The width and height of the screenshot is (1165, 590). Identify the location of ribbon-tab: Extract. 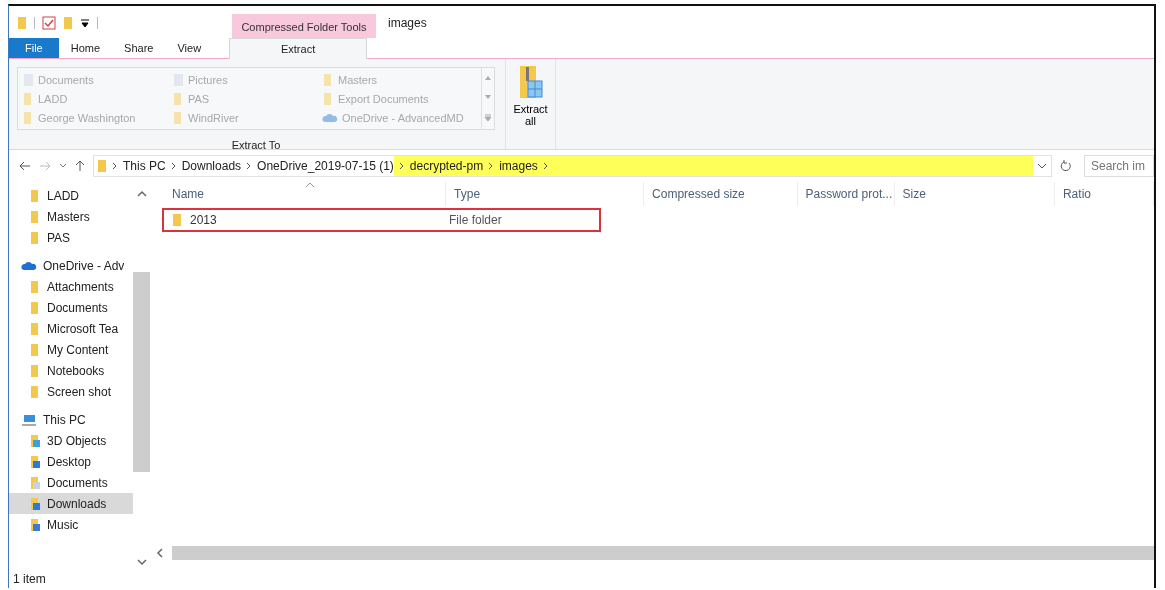
(298, 48).